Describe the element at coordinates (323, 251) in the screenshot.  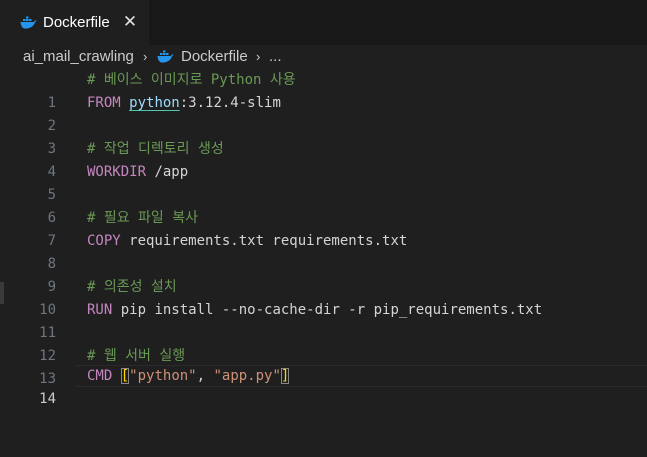
I see `code-line: 8 COPY requirements.txt requirements.txt` at that location.